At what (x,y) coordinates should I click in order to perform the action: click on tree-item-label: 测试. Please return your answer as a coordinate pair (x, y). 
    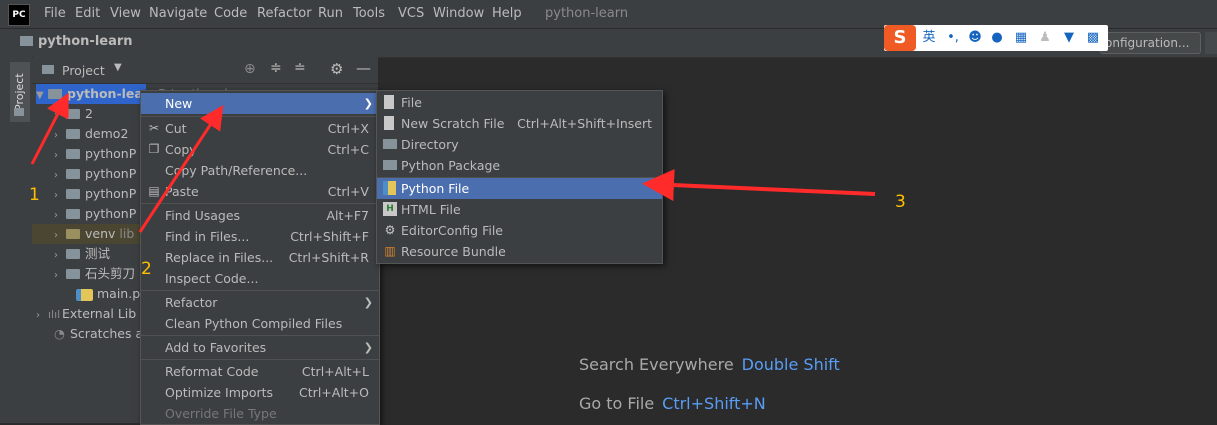
    Looking at the image, I should click on (98, 253).